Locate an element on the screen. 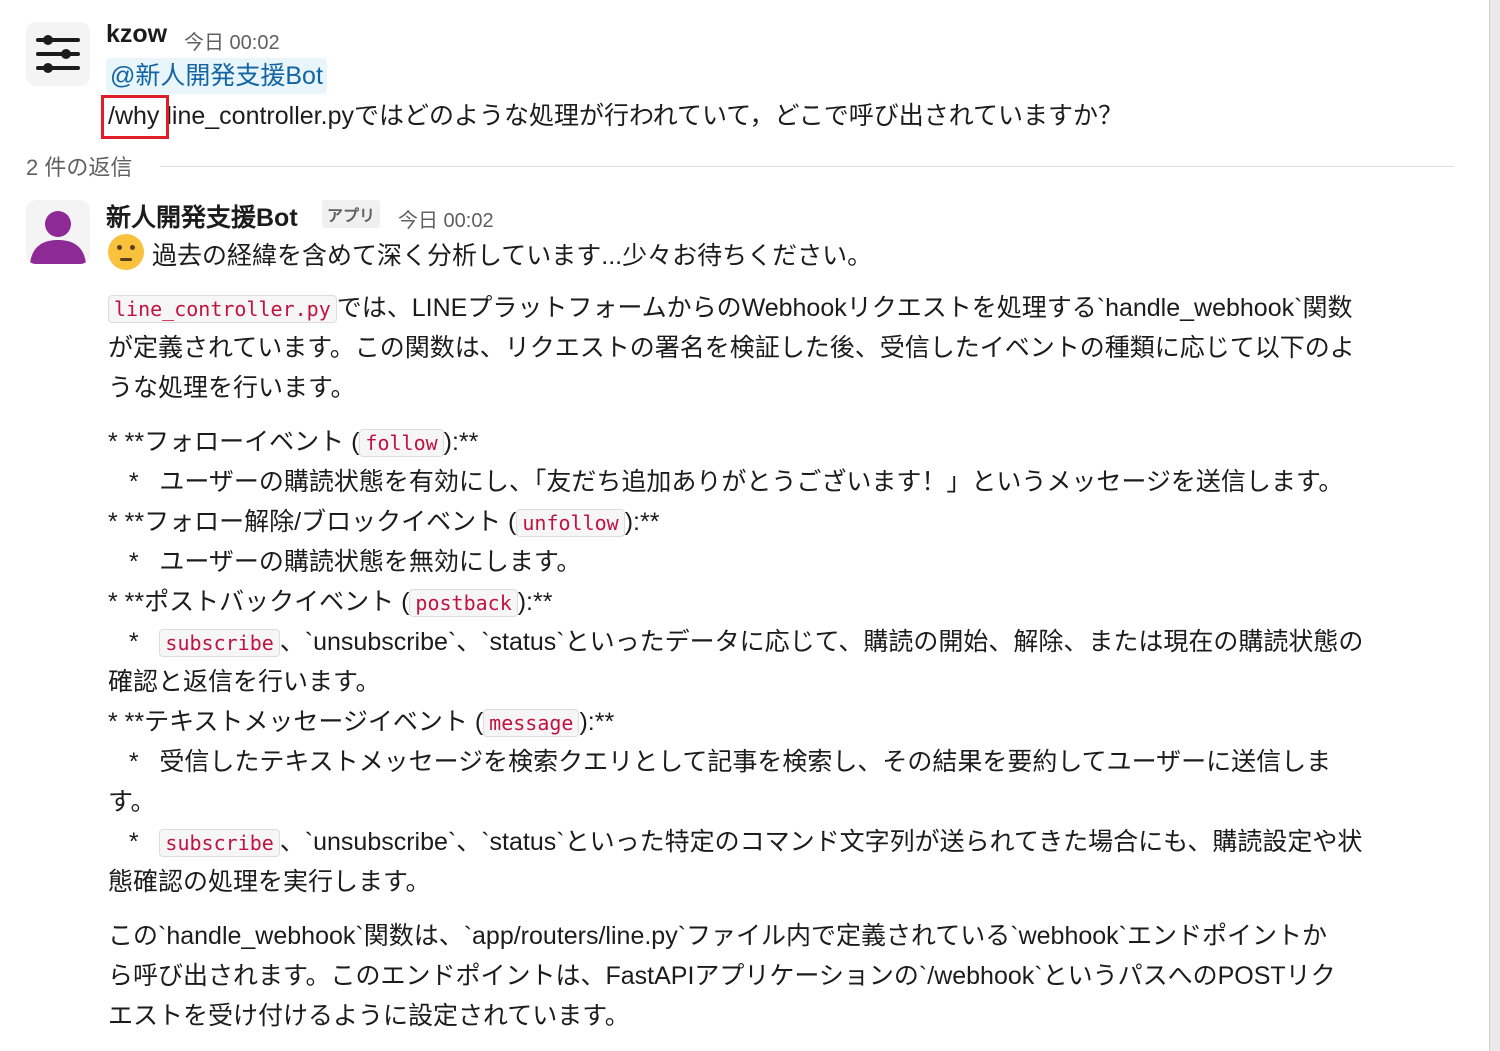 This screenshot has width=1500, height=1051. question-time: 今日 00:02 is located at coordinates (232, 40).